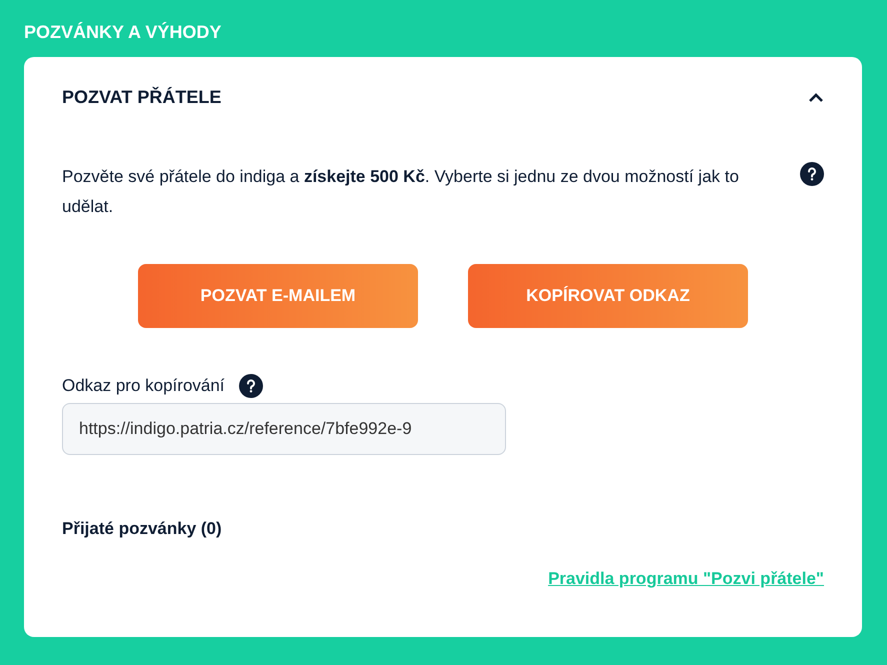 Image resolution: width=887 pixels, height=665 pixels. What do you see at coordinates (686, 579) in the screenshot?
I see `rules-link: Pravidla programu "Pozvi přátele"` at bounding box center [686, 579].